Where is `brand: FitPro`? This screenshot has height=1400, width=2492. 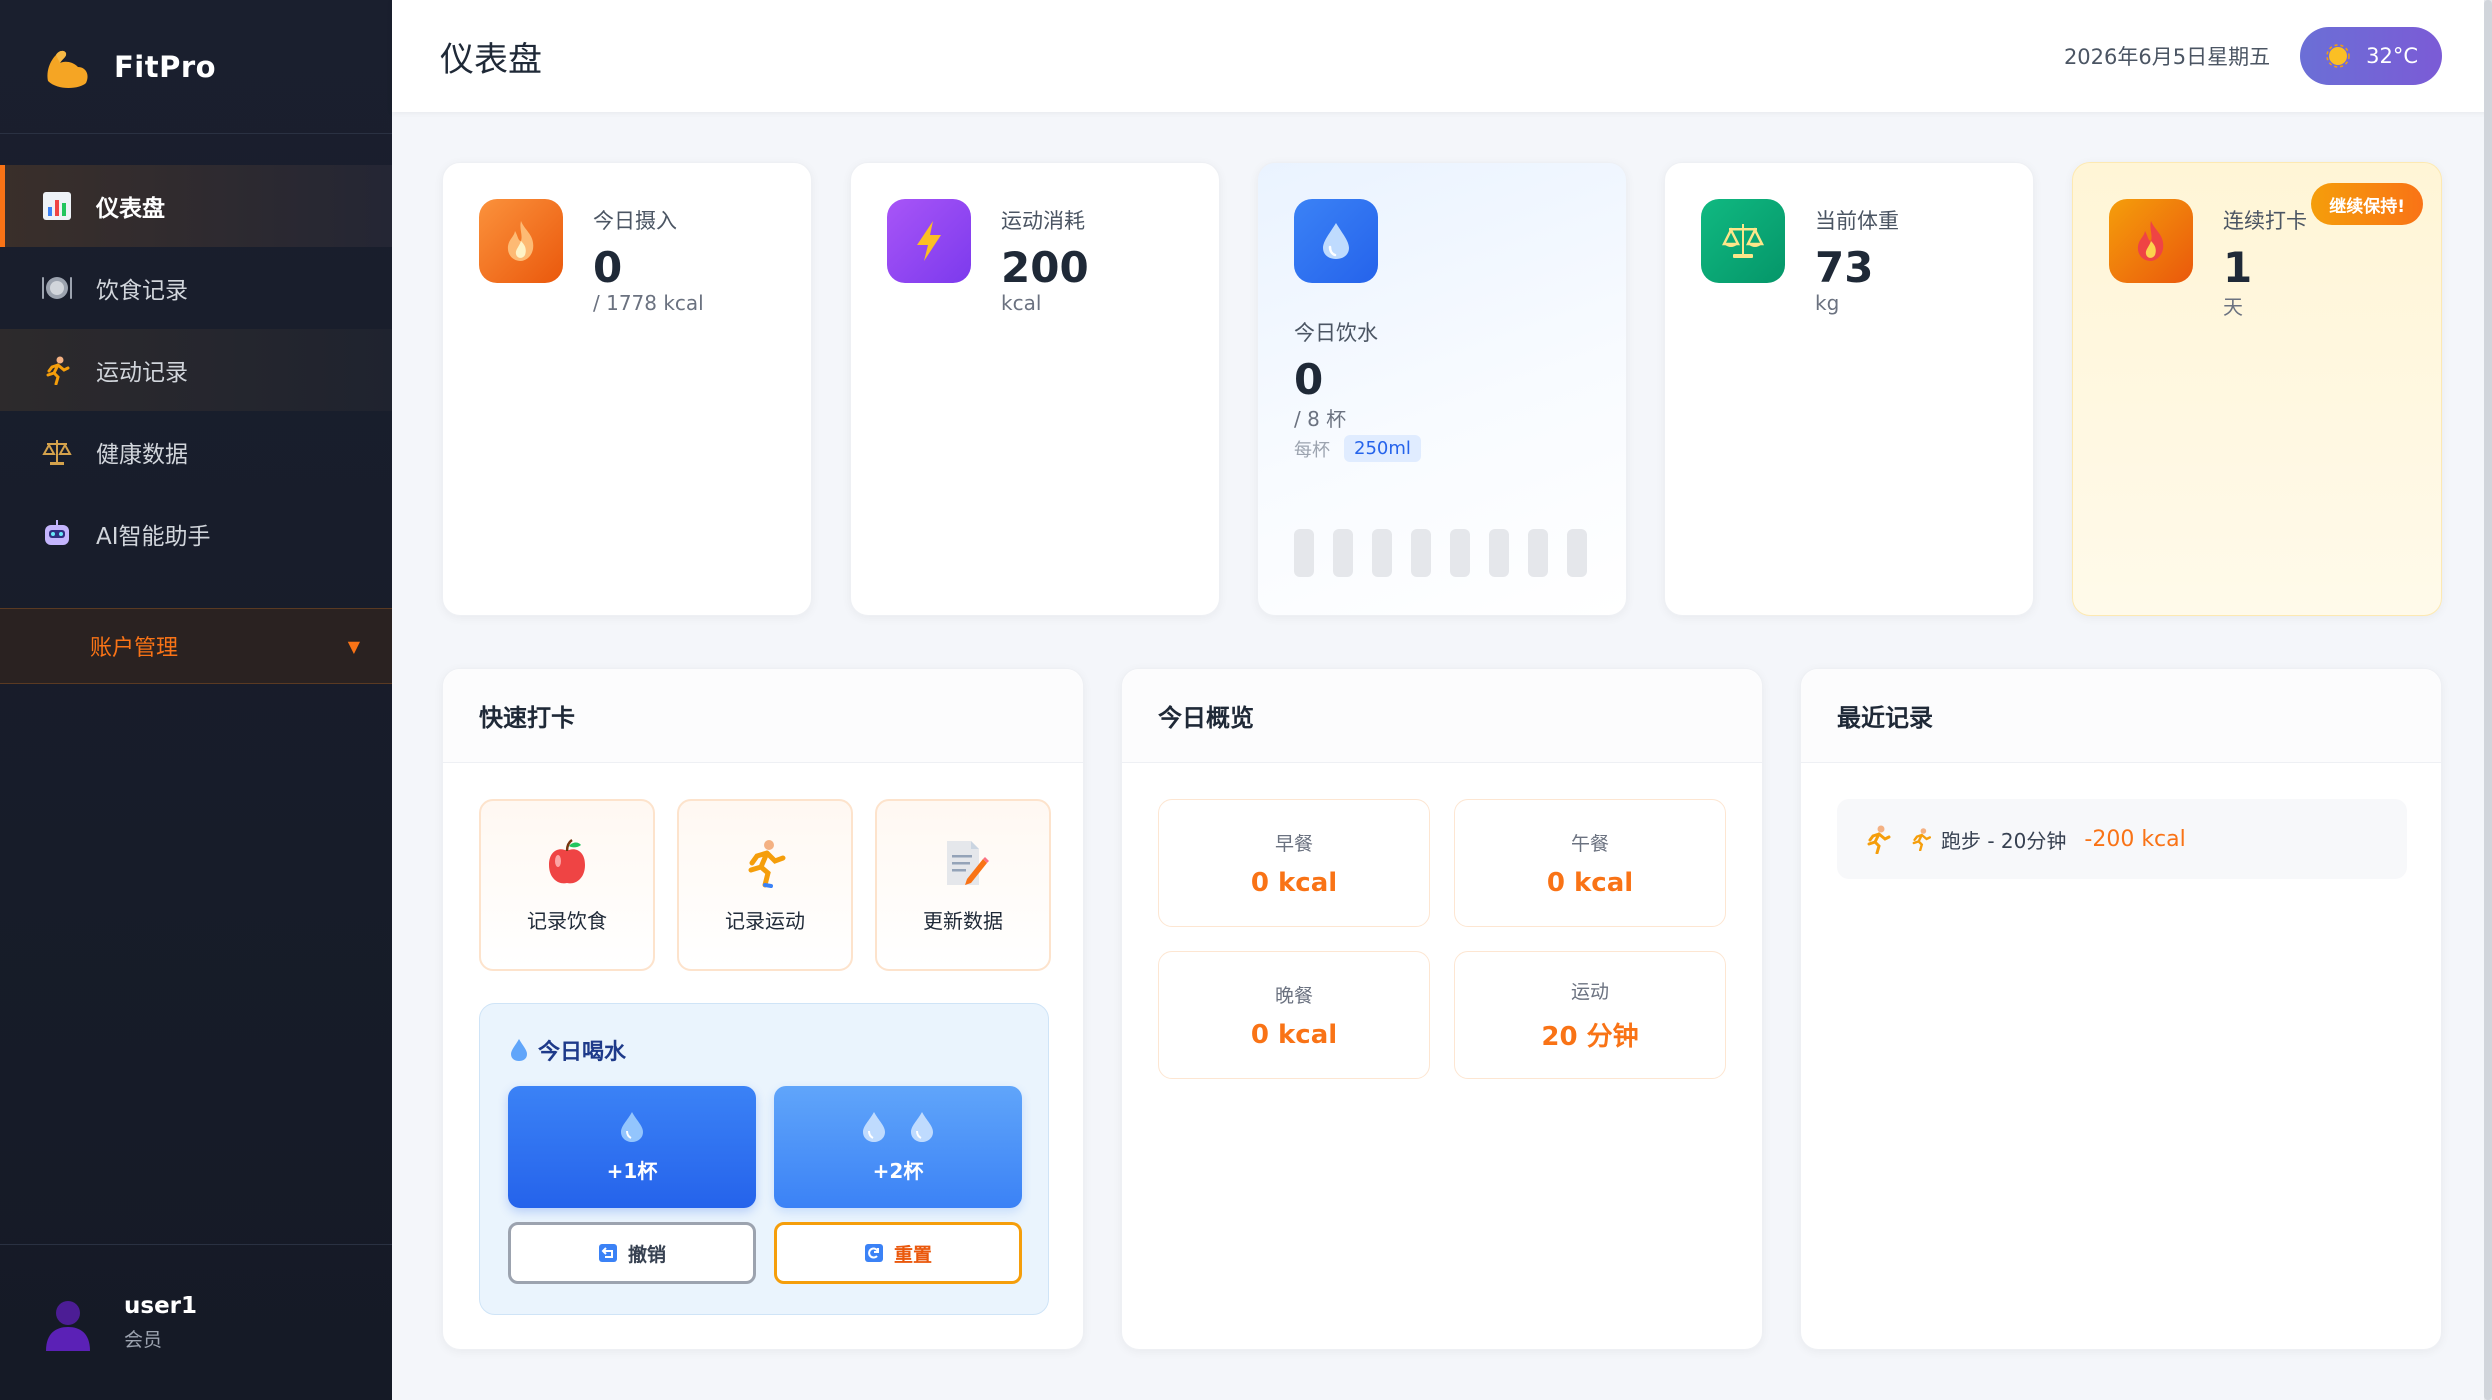
brand: FitPro is located at coordinates (196, 67).